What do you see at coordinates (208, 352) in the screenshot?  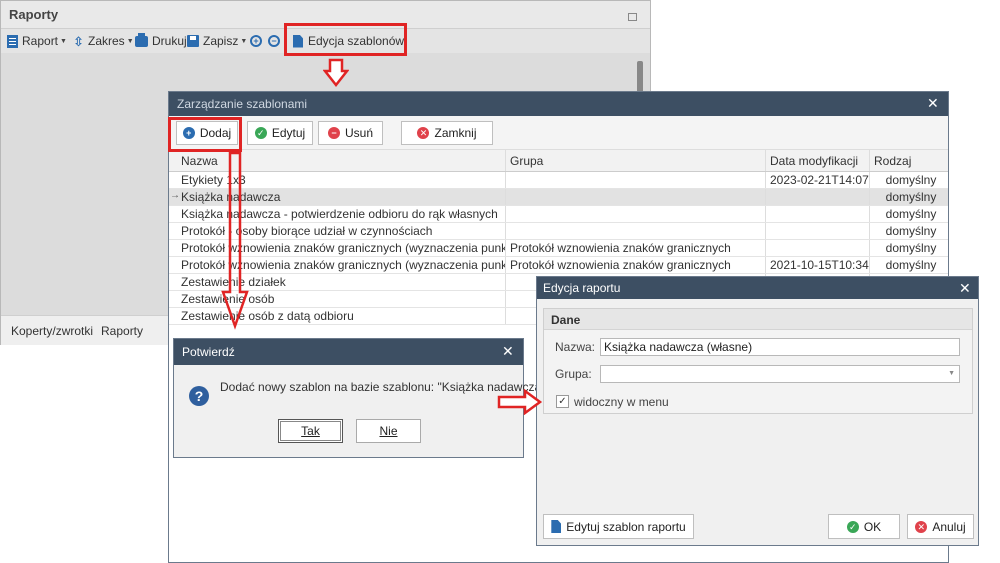 I see `confirm-title: Potwierdź` at bounding box center [208, 352].